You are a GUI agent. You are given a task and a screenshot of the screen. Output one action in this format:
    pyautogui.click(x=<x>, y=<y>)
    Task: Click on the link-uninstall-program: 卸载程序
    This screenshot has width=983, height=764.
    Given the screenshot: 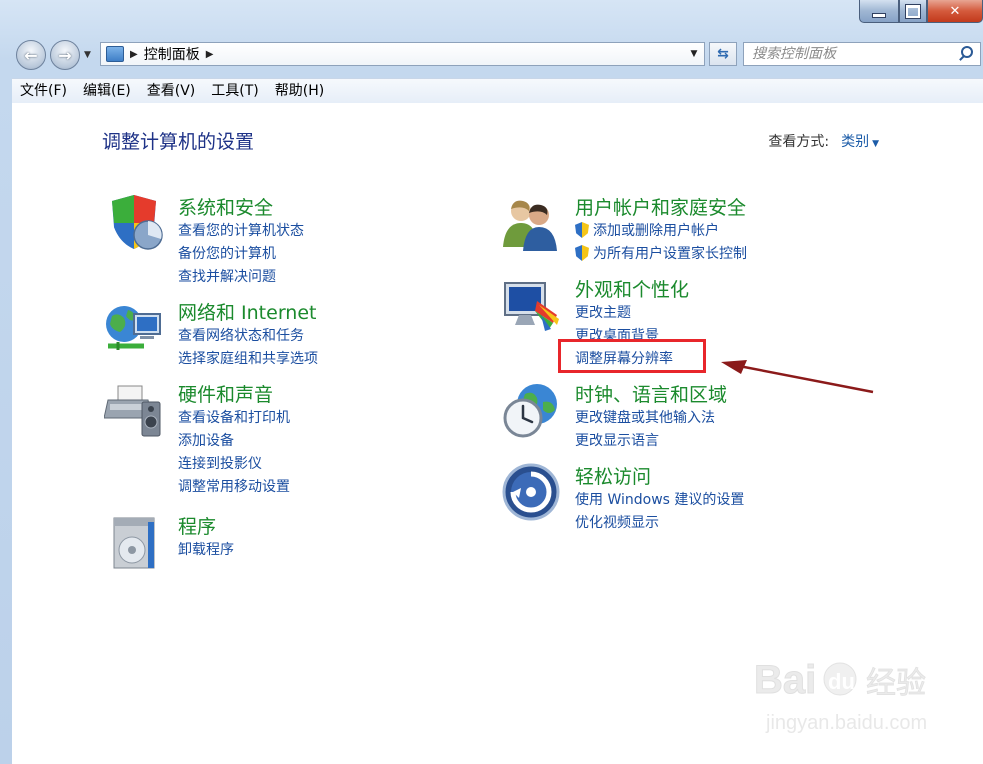 What is the action you would take?
    pyautogui.click(x=206, y=550)
    